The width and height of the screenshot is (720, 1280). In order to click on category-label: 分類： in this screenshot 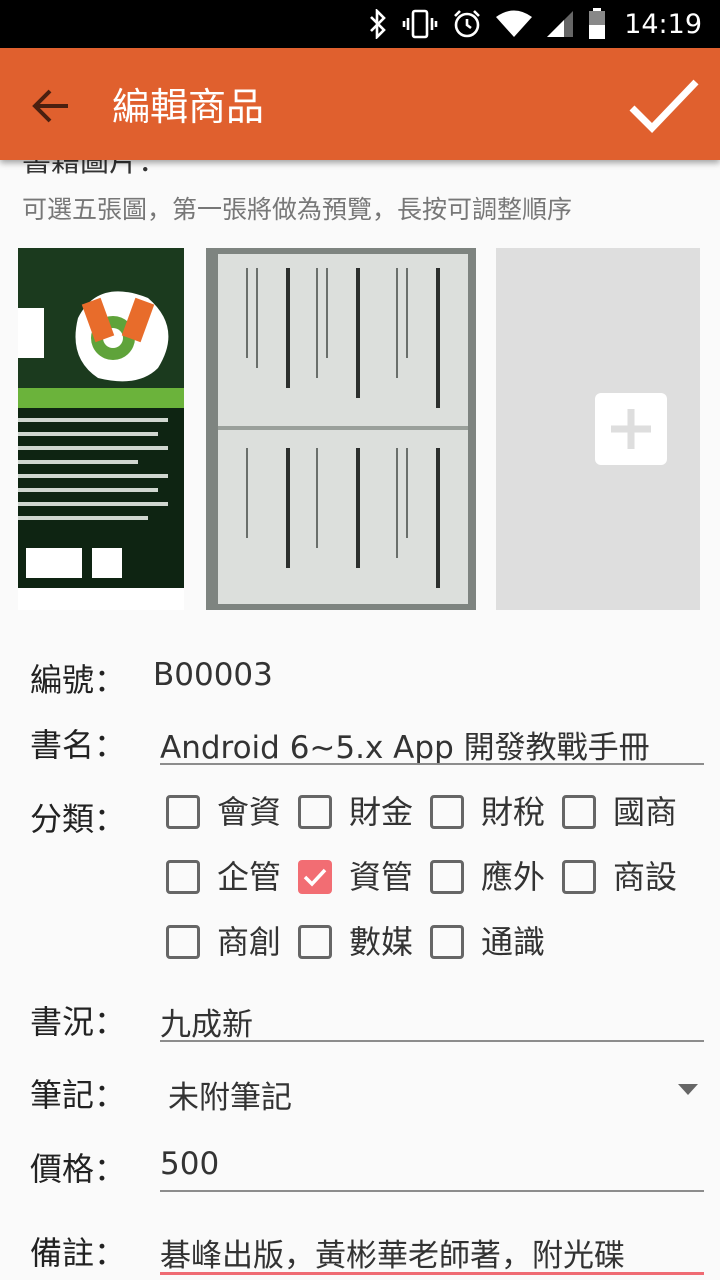, I will do `click(78, 819)`.